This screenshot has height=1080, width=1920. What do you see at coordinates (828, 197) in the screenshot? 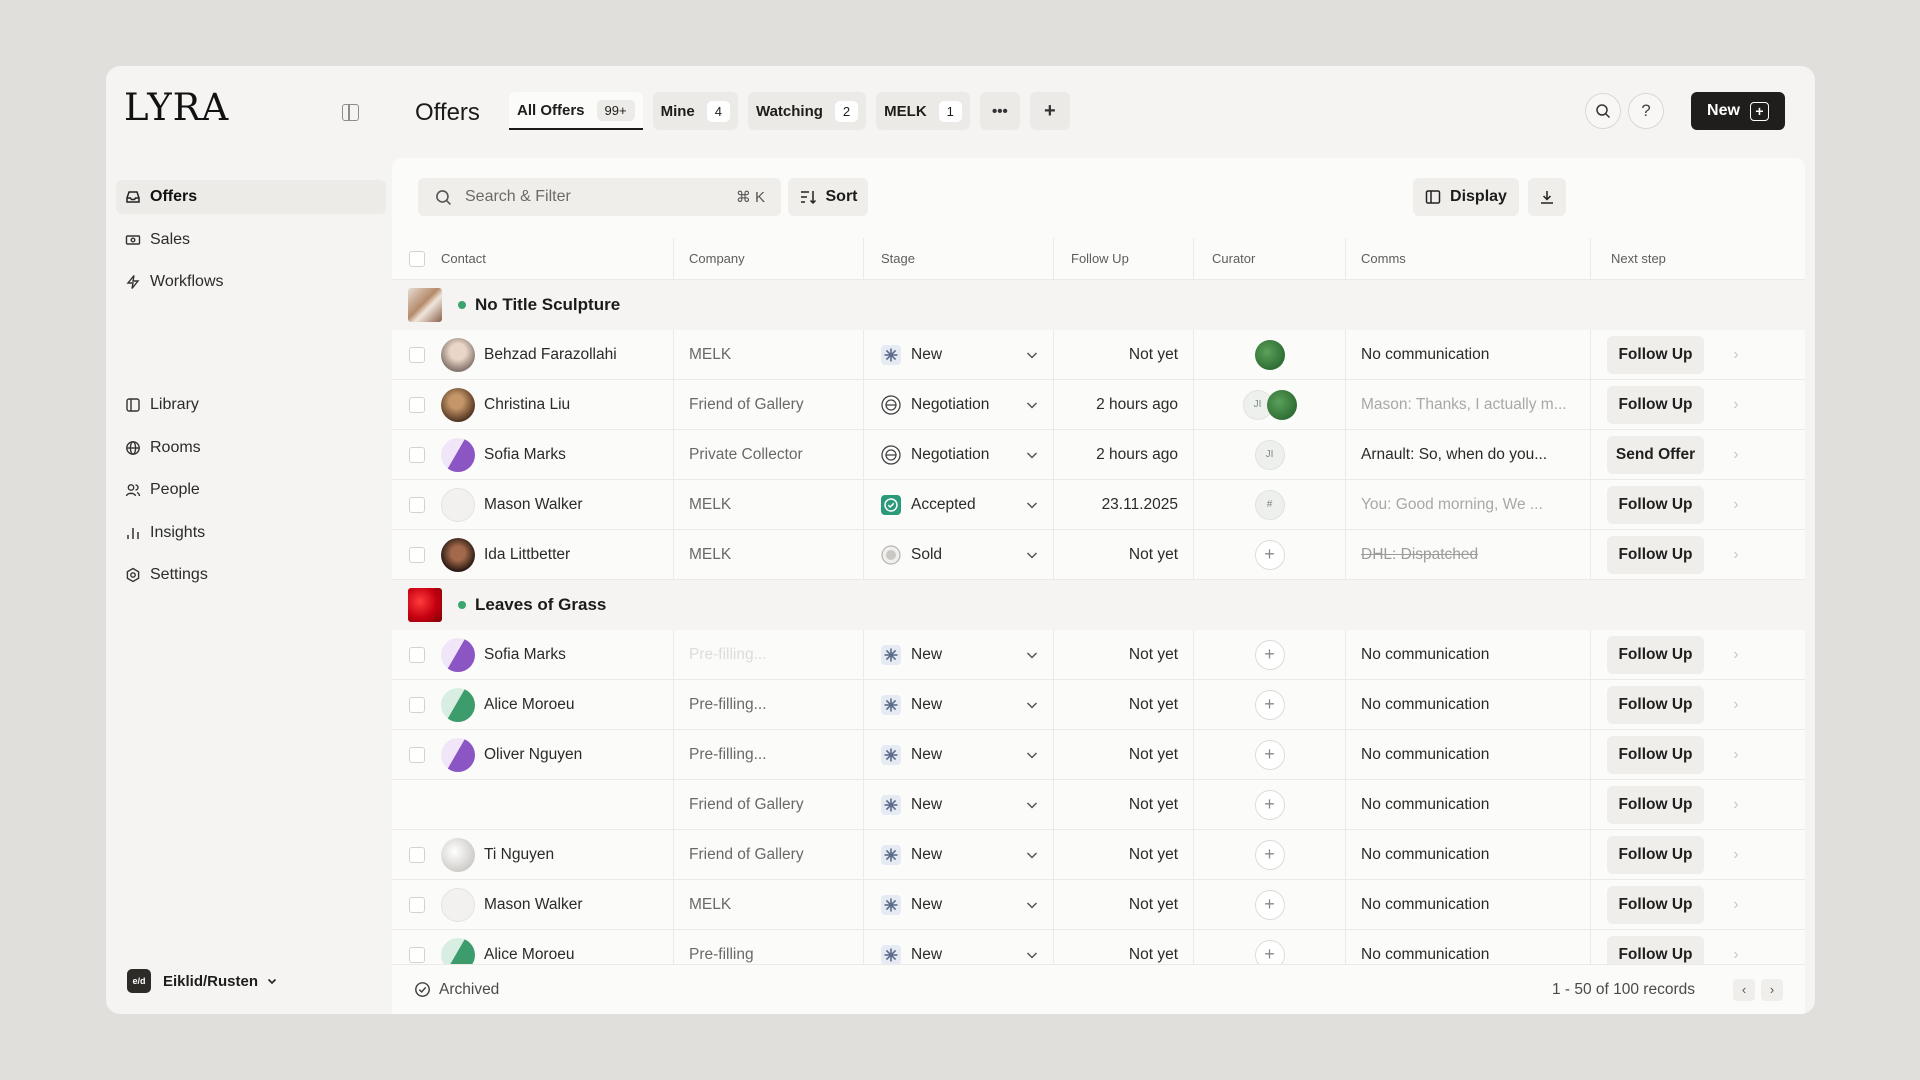
I see `sort-button: Sort` at bounding box center [828, 197].